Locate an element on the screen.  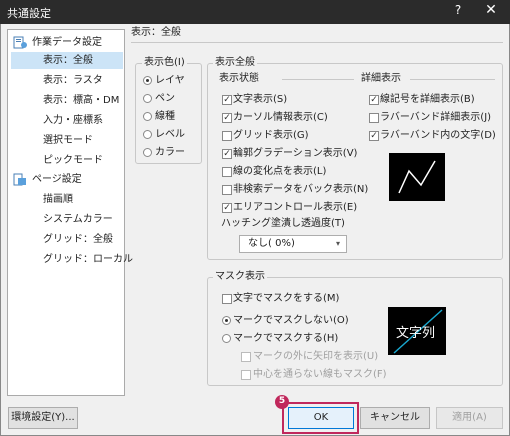
display-color-legend: 表示色(I) is located at coordinates (164, 63).